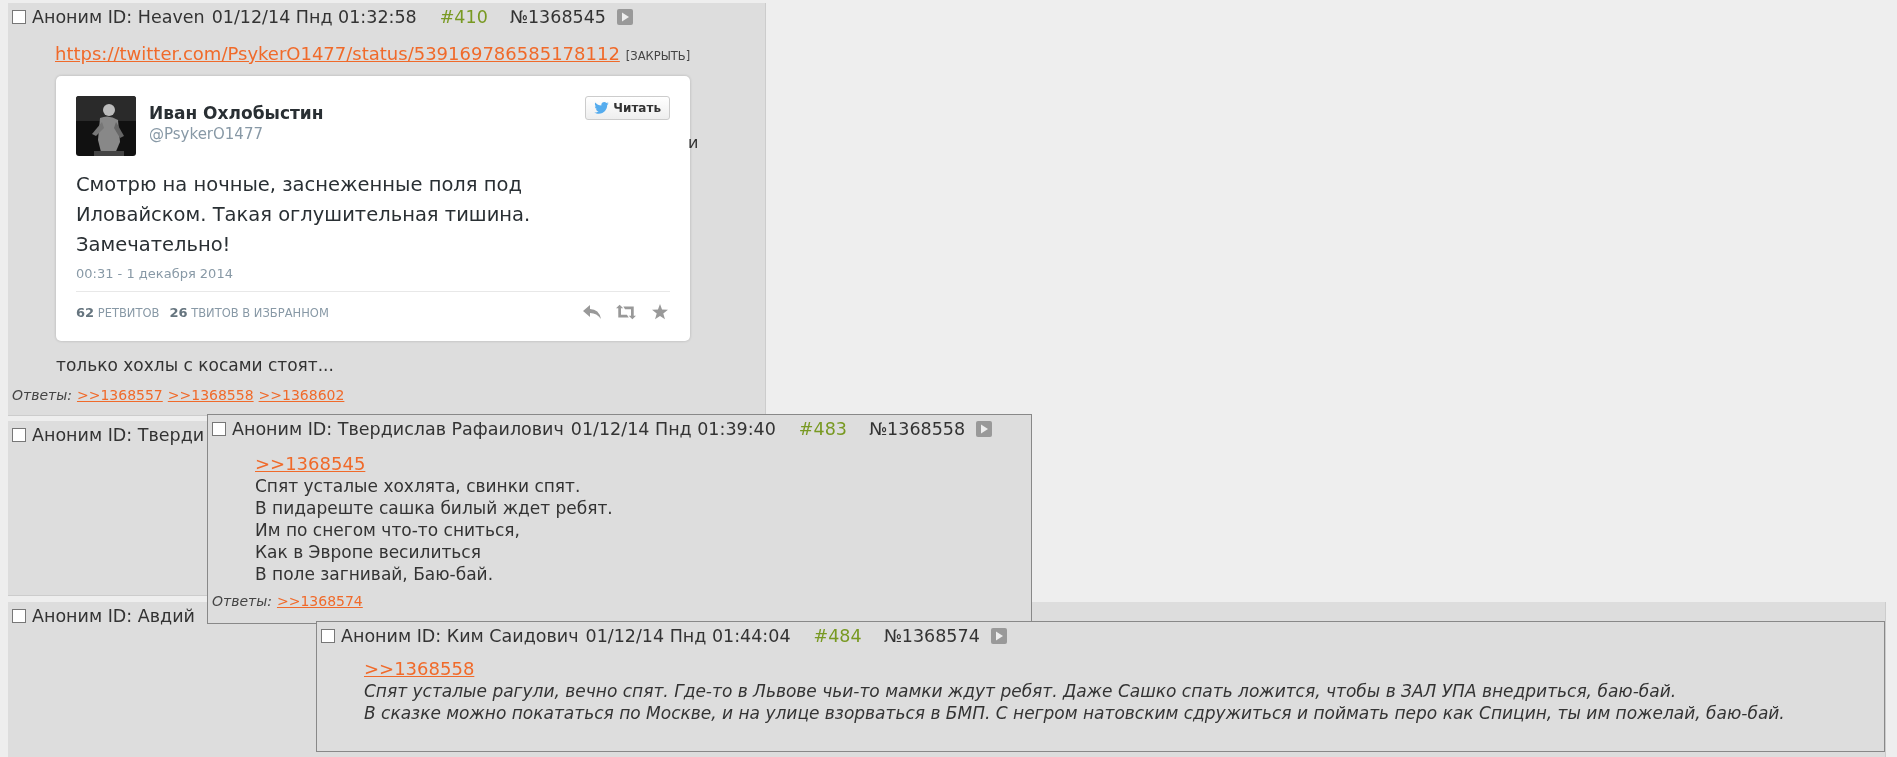 The height and width of the screenshot is (757, 1897). What do you see at coordinates (627, 108) in the screenshot?
I see `follow-button: Читать` at bounding box center [627, 108].